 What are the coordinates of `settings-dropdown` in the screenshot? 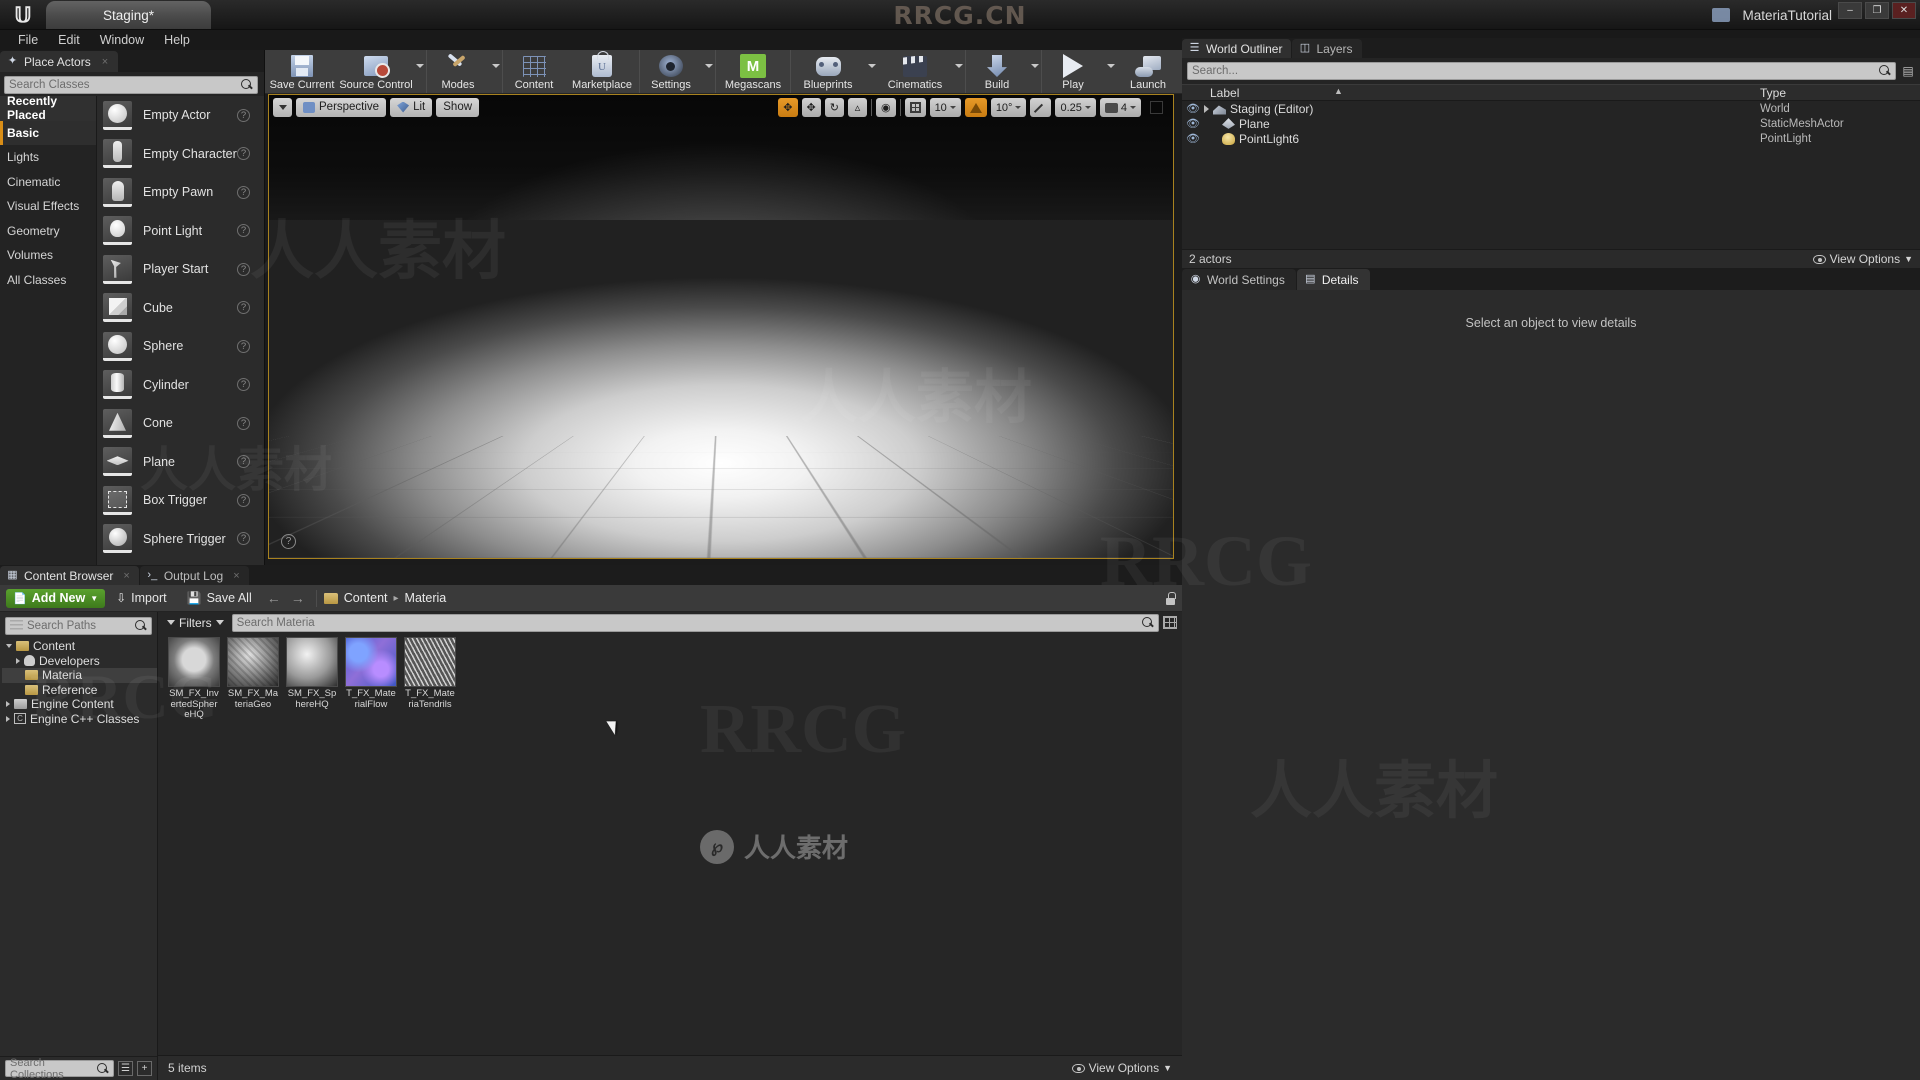 It's located at (708, 71).